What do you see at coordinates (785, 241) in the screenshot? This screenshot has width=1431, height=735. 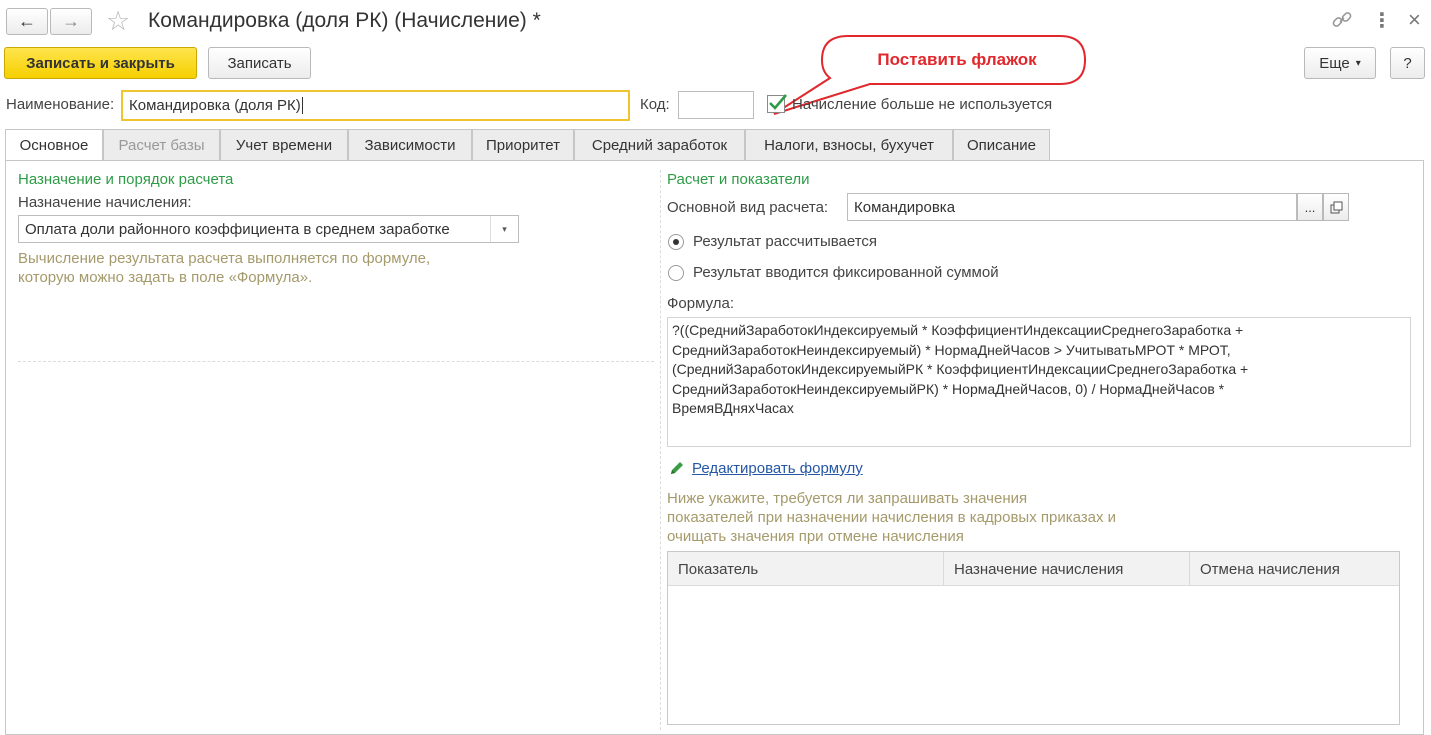 I see `radio-calculated-label: Результат рассчитывается` at bounding box center [785, 241].